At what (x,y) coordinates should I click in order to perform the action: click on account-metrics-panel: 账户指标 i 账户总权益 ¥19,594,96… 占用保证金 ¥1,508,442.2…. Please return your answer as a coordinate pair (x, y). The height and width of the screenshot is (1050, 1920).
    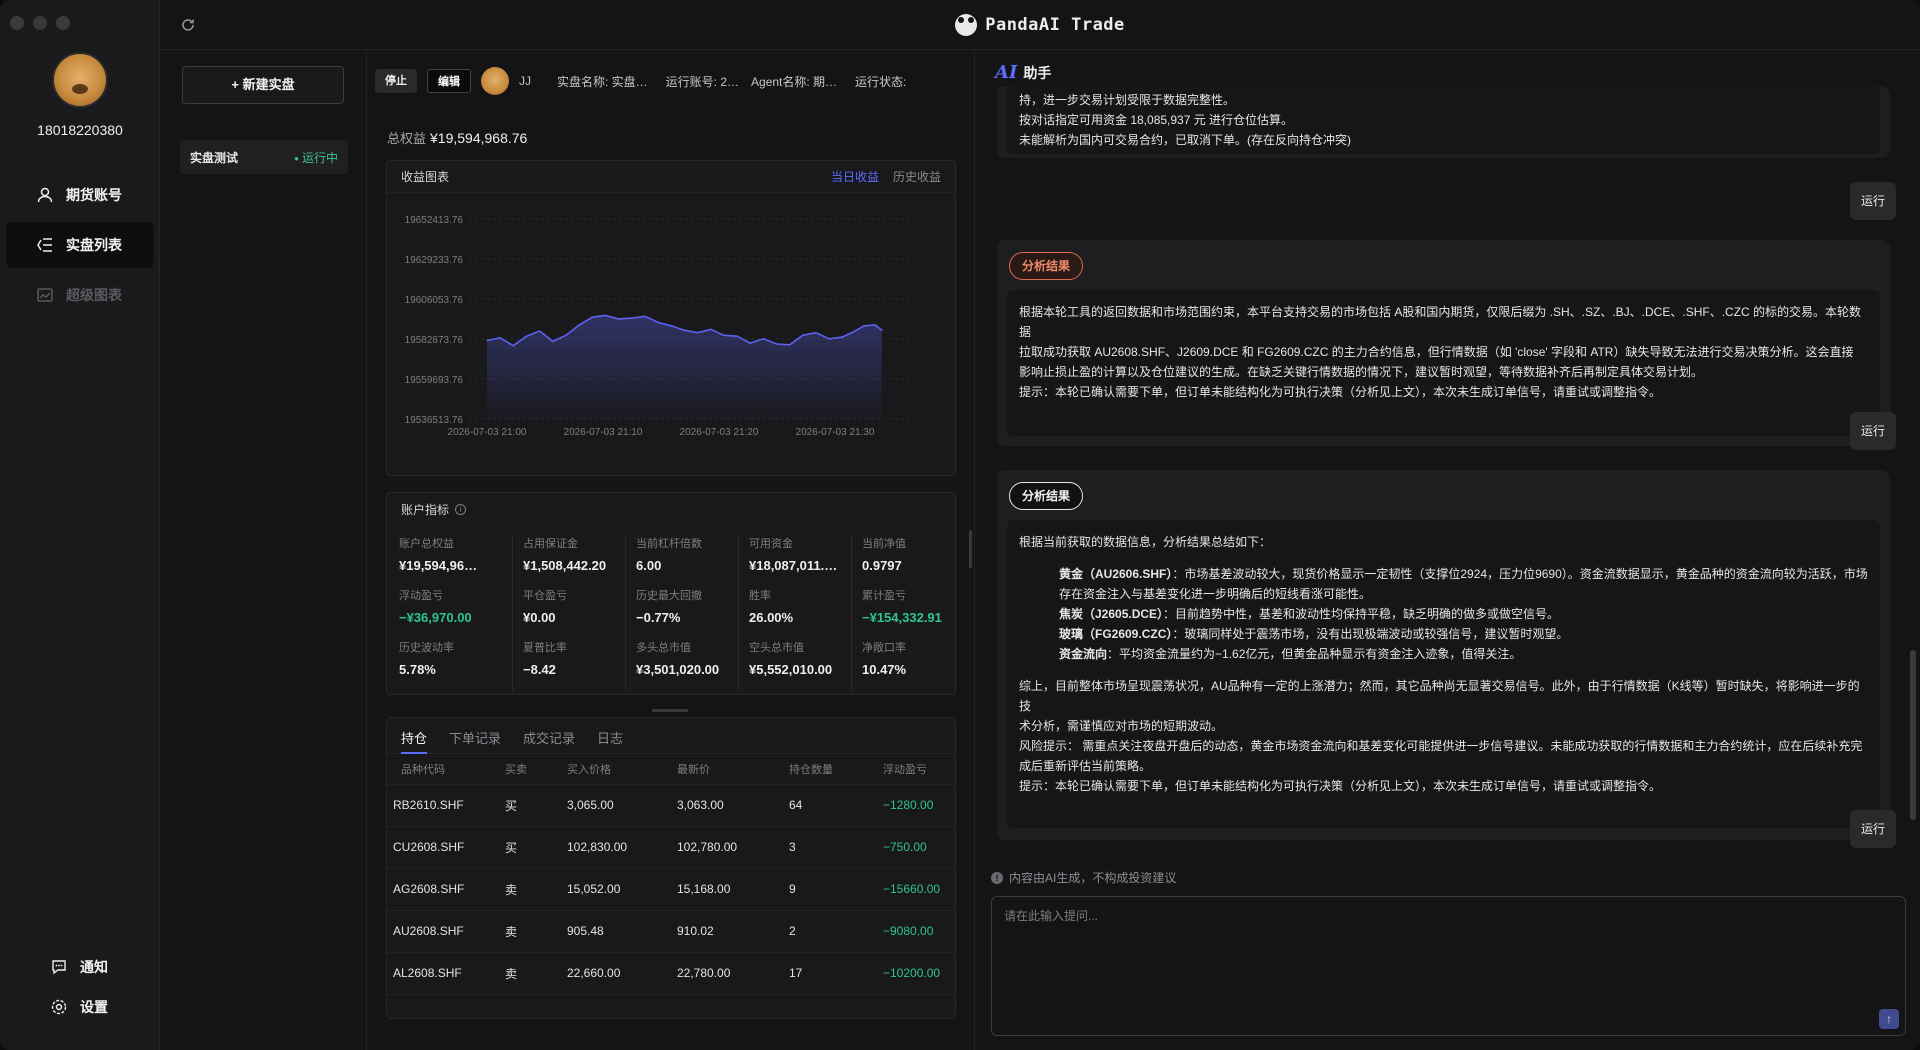
    Looking at the image, I should click on (671, 593).